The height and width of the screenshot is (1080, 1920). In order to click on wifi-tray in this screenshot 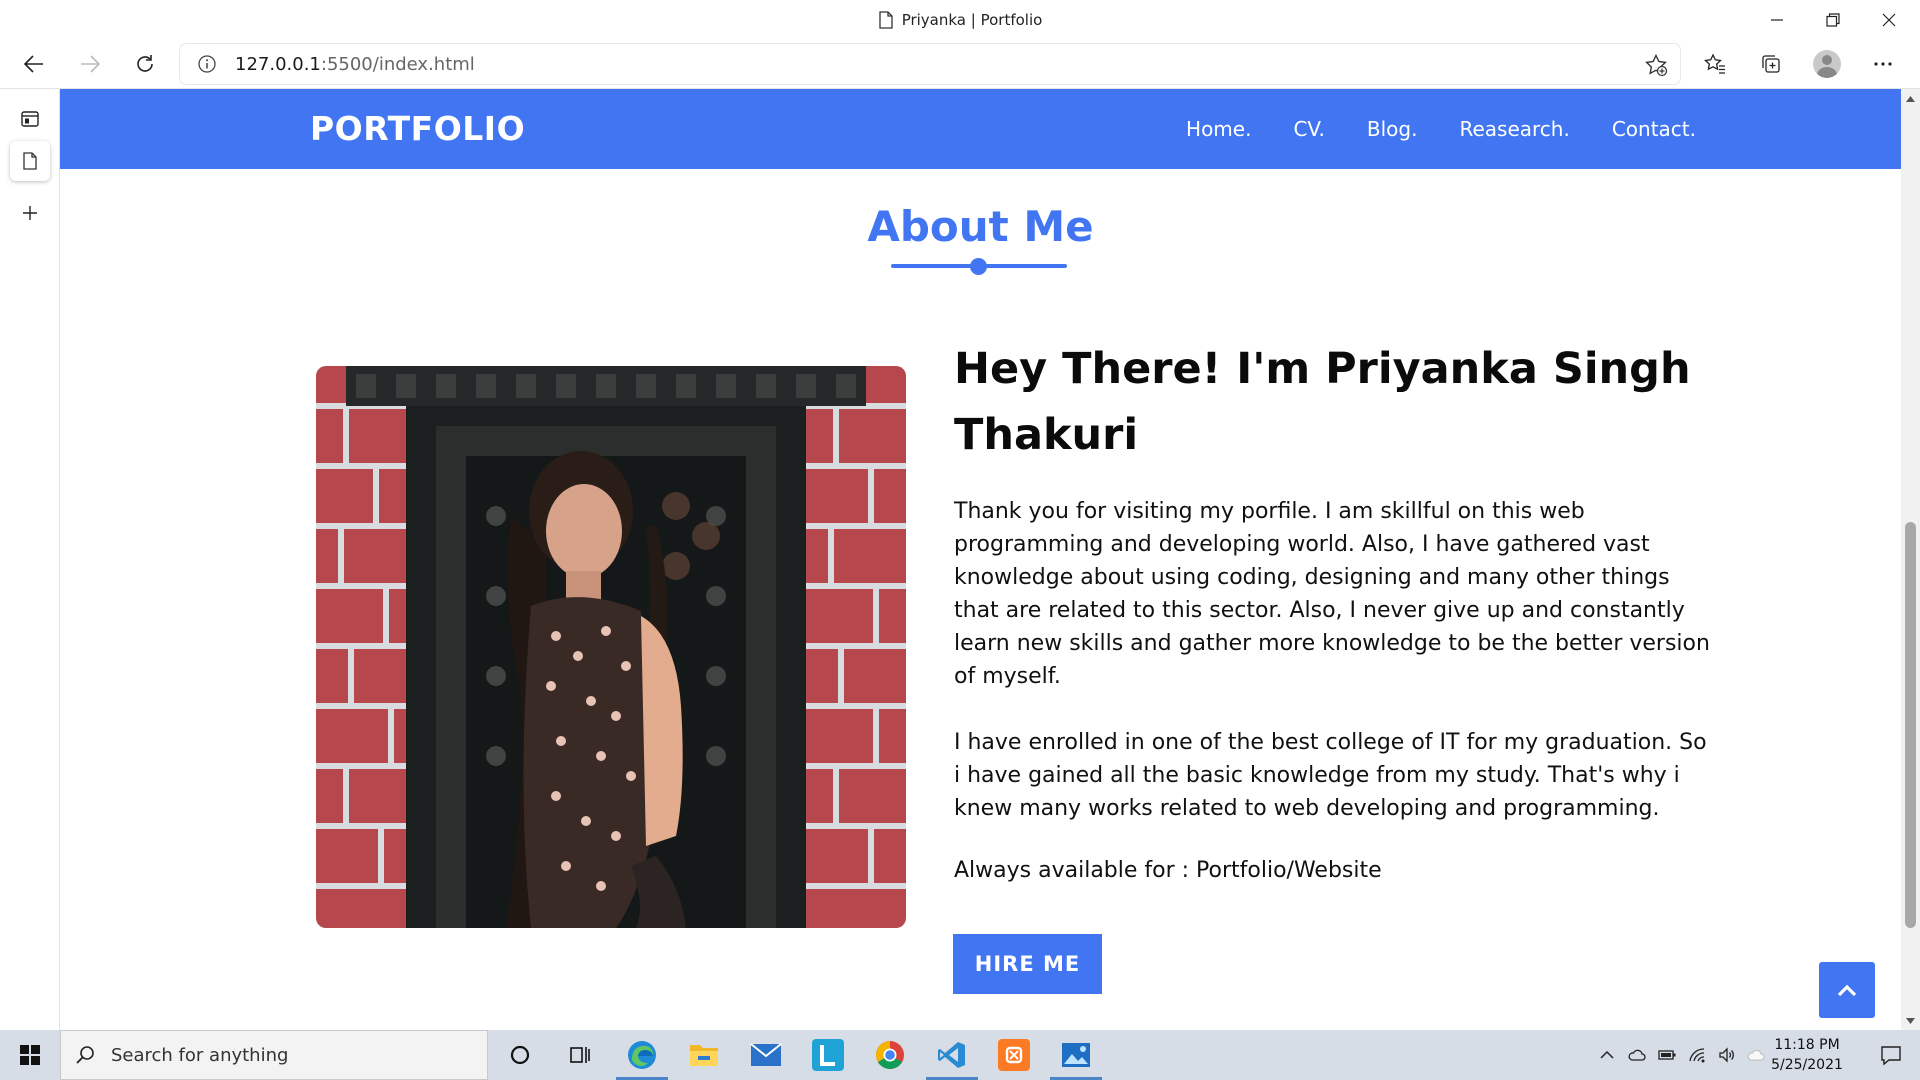, I will do `click(1697, 1055)`.